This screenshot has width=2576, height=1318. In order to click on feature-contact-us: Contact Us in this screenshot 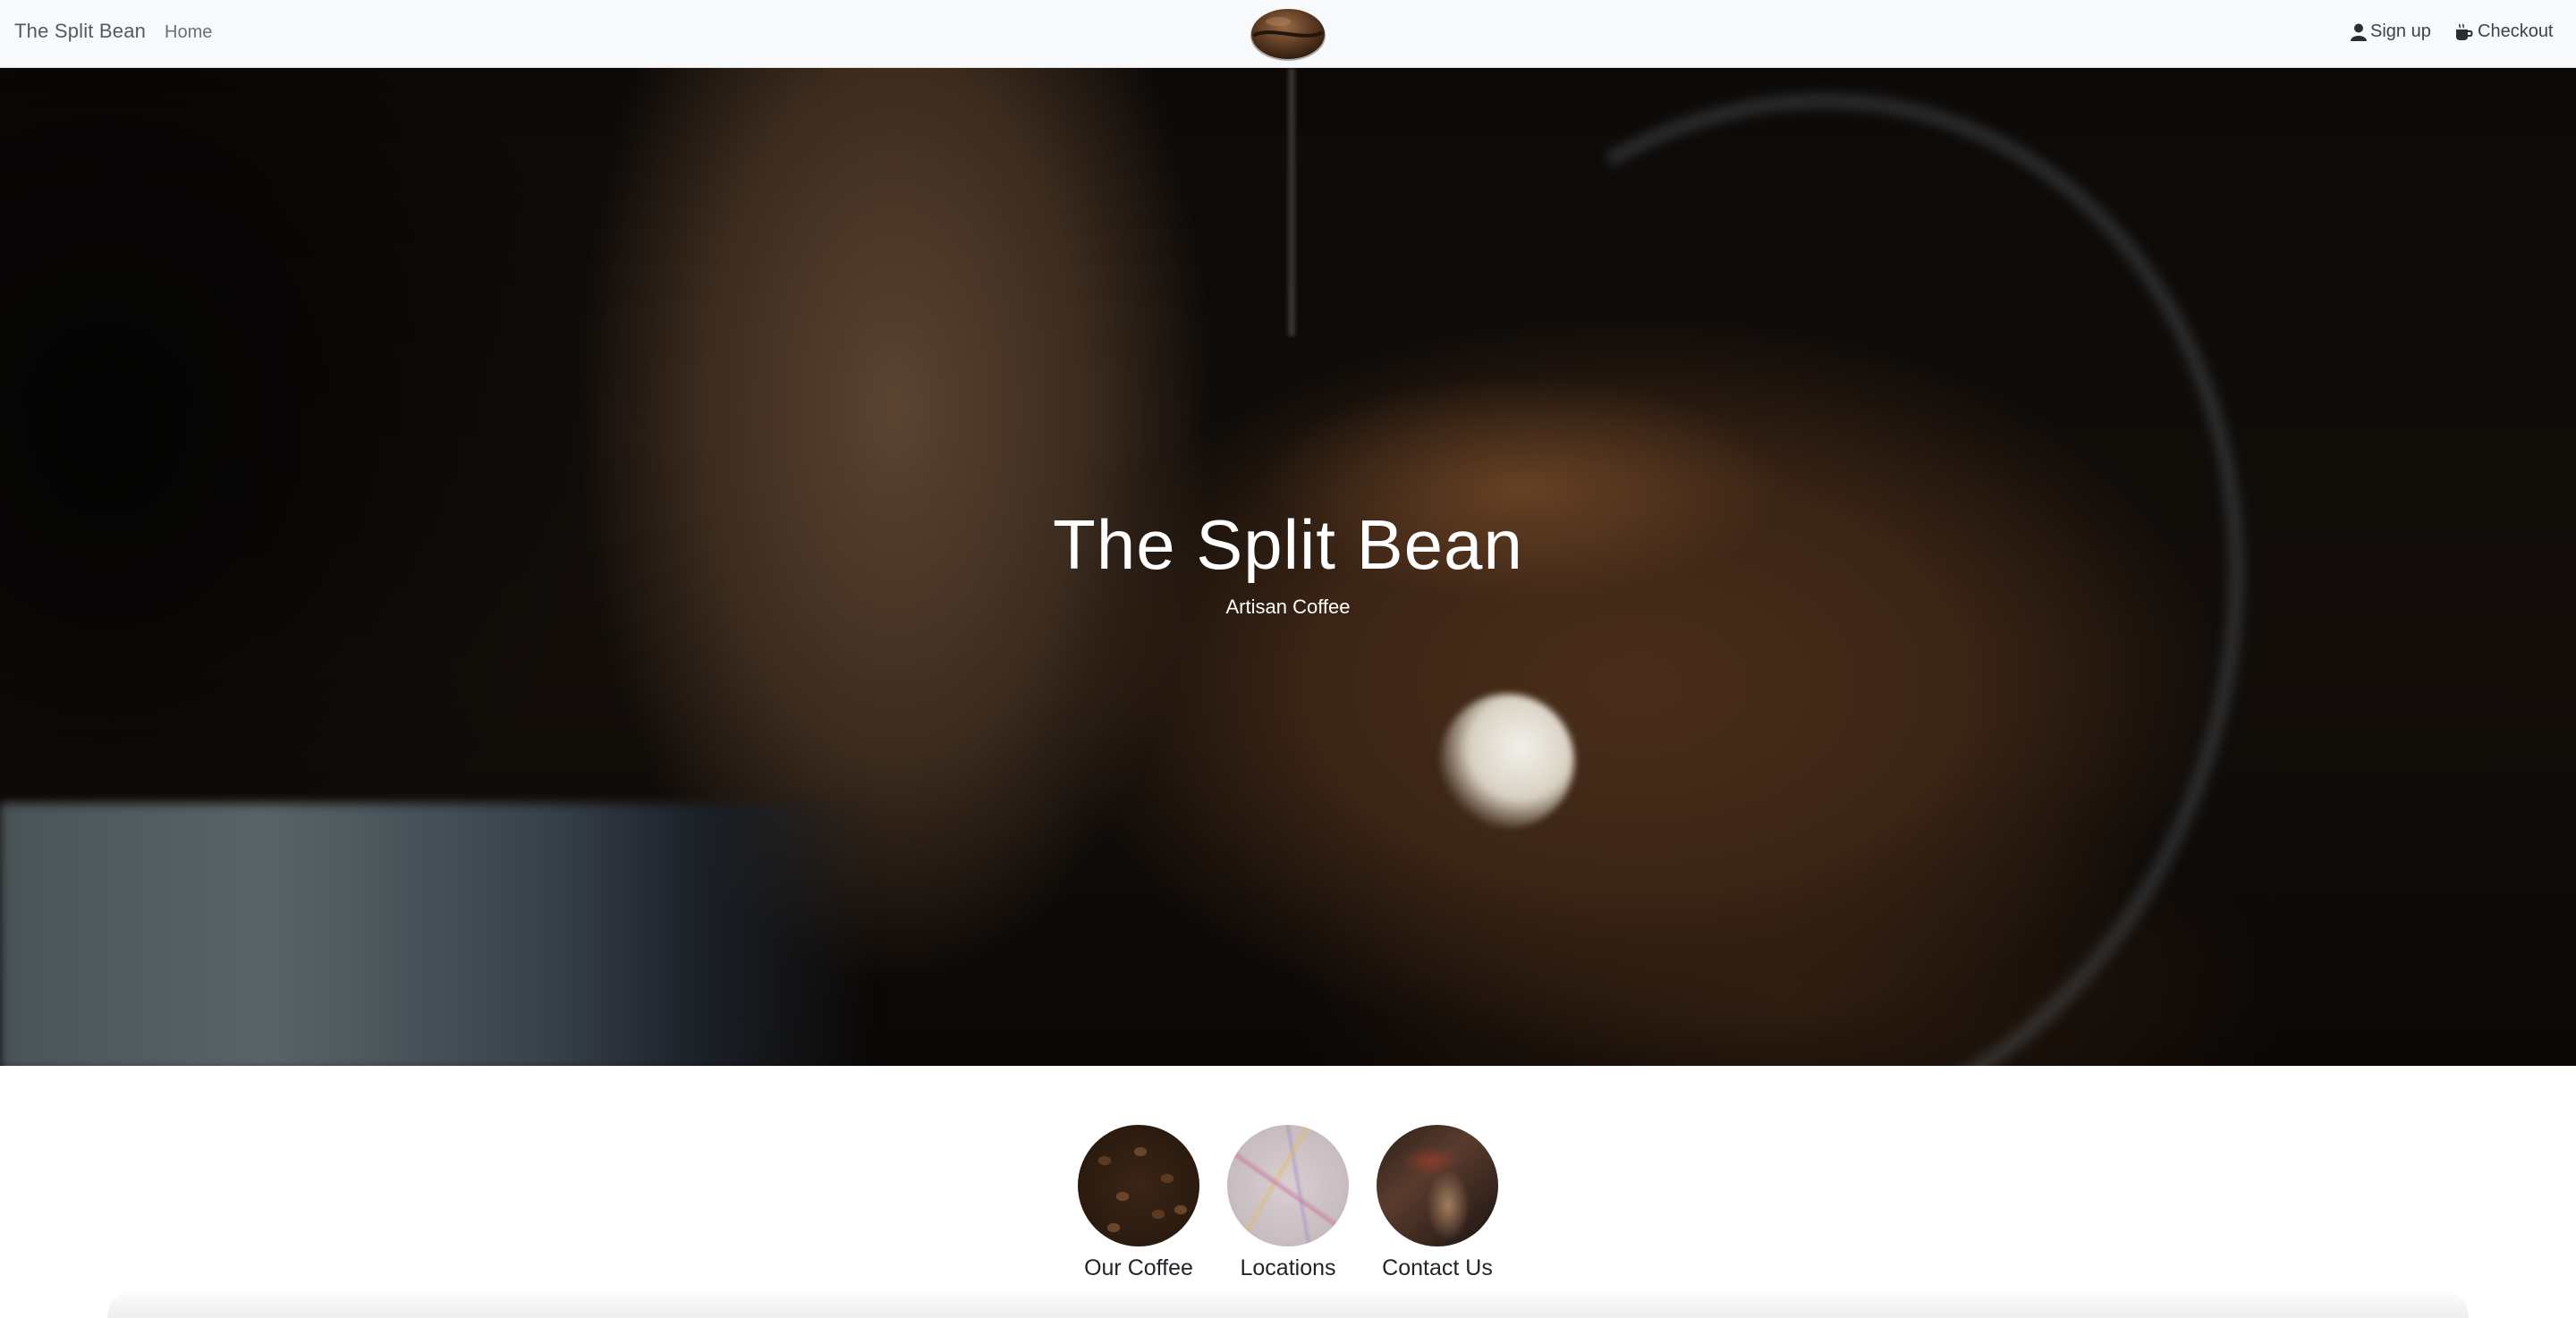, I will do `click(1437, 1203)`.